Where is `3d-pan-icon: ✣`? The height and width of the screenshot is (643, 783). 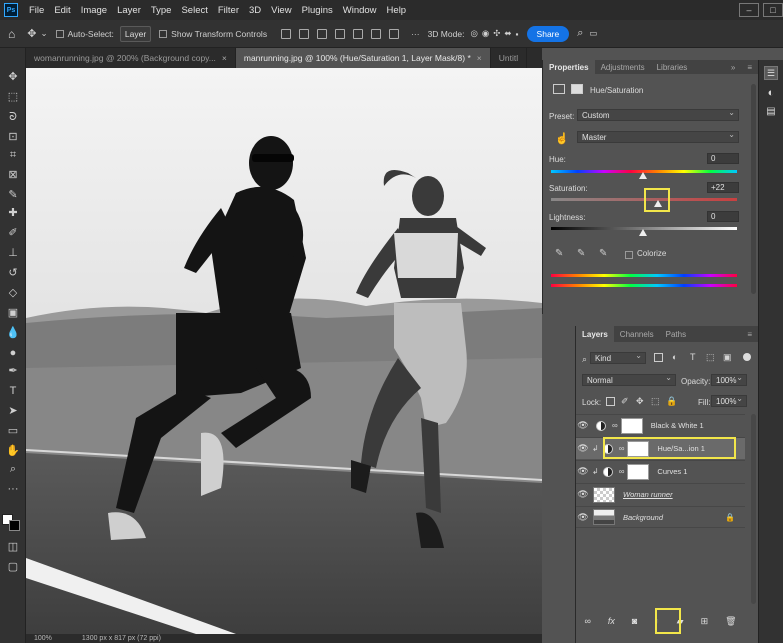
3d-pan-icon: ✣ is located at coordinates (496, 33).